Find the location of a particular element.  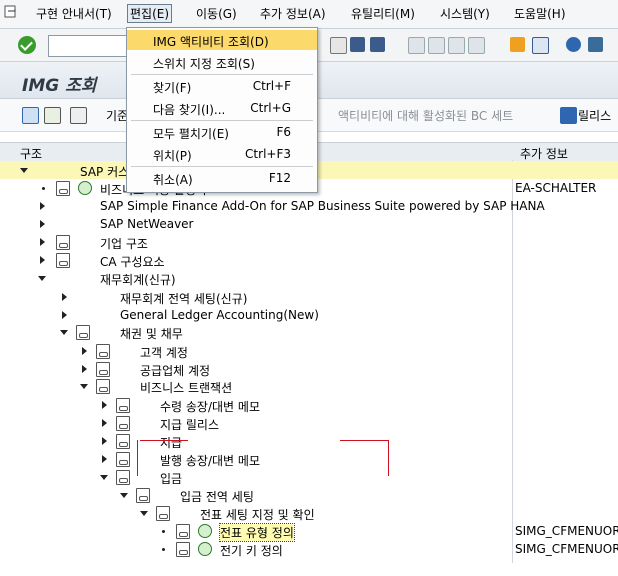

tree-node-label: SAP 커스 is located at coordinates (104, 171).